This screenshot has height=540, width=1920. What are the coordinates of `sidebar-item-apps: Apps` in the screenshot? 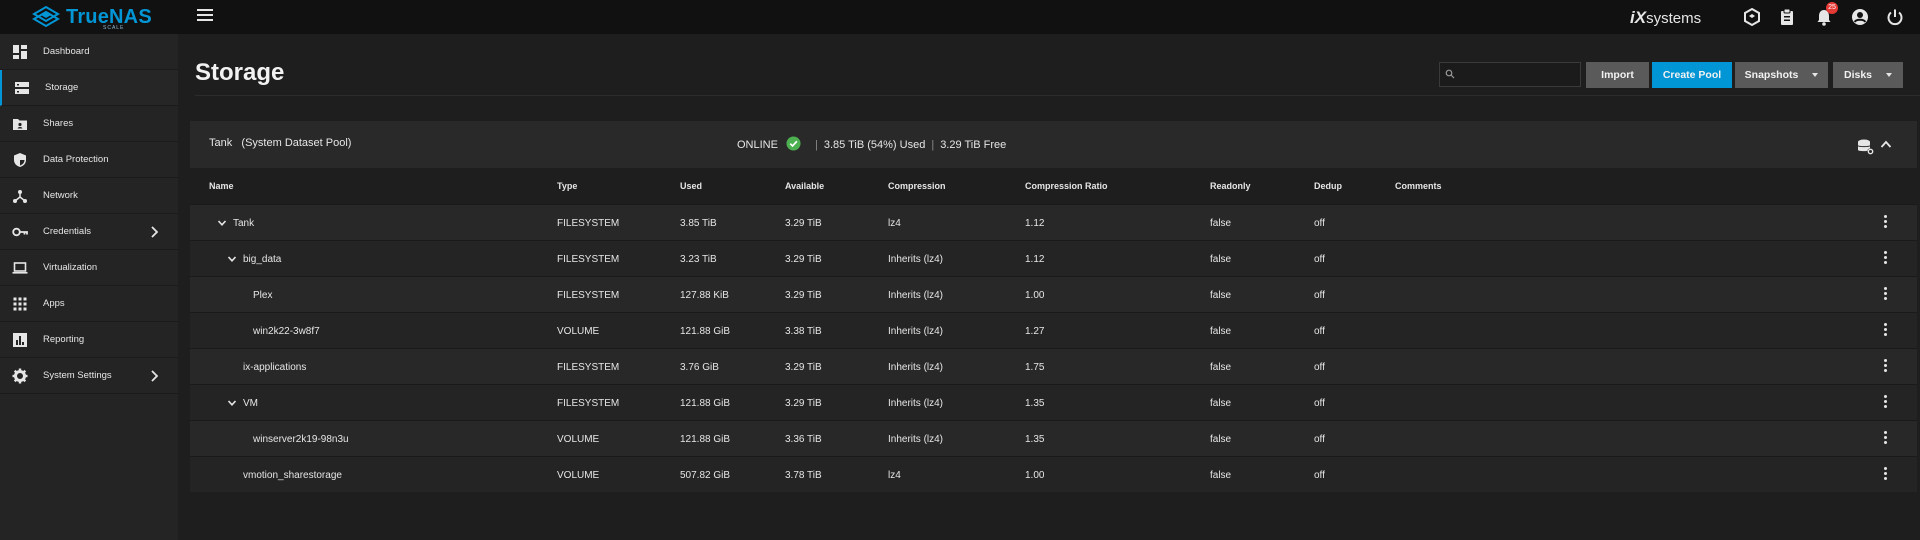 It's located at (89, 304).